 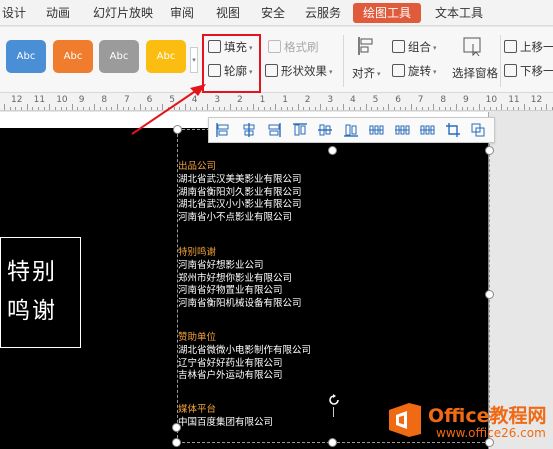 I want to click on align-left-icon, so click(x=223, y=132).